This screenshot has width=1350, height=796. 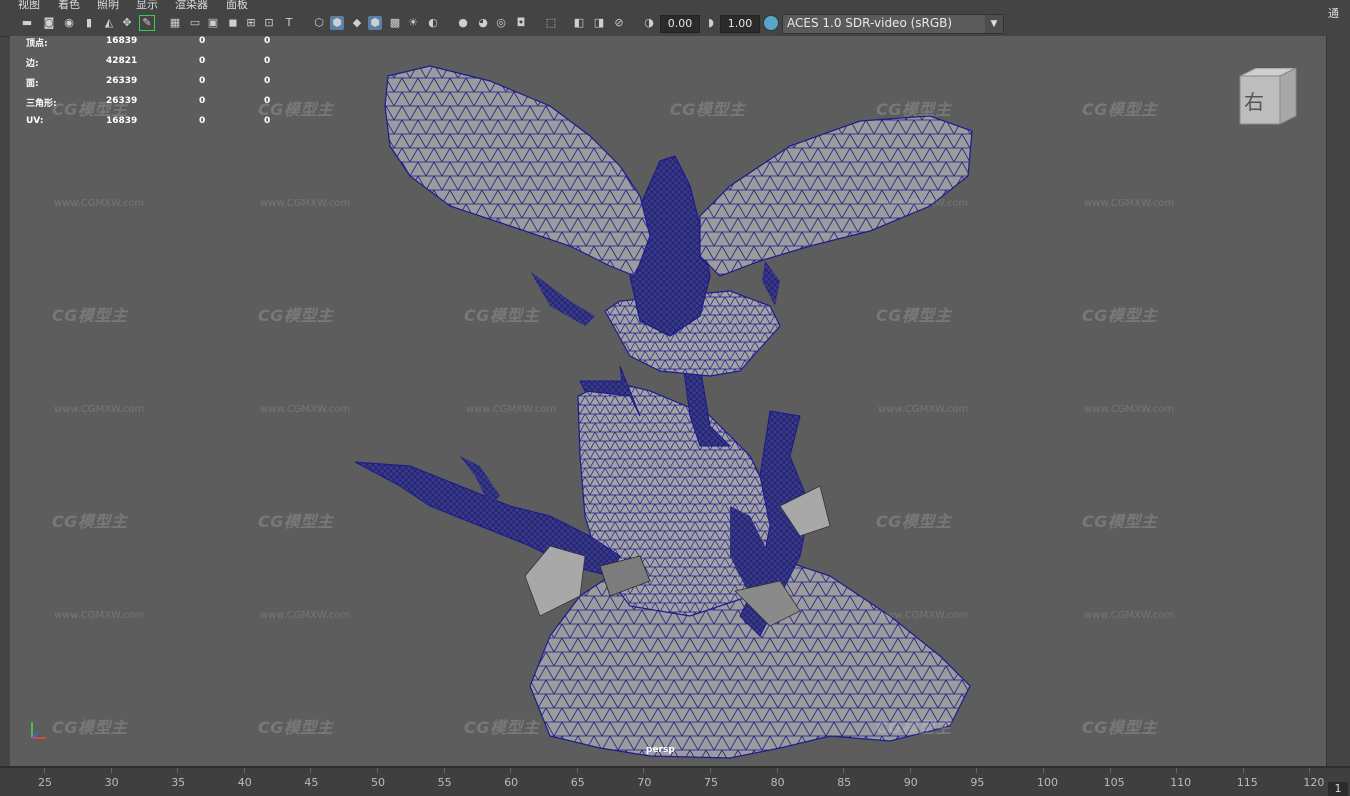 I want to click on side-panel-tab: 通, so click(x=1333, y=13).